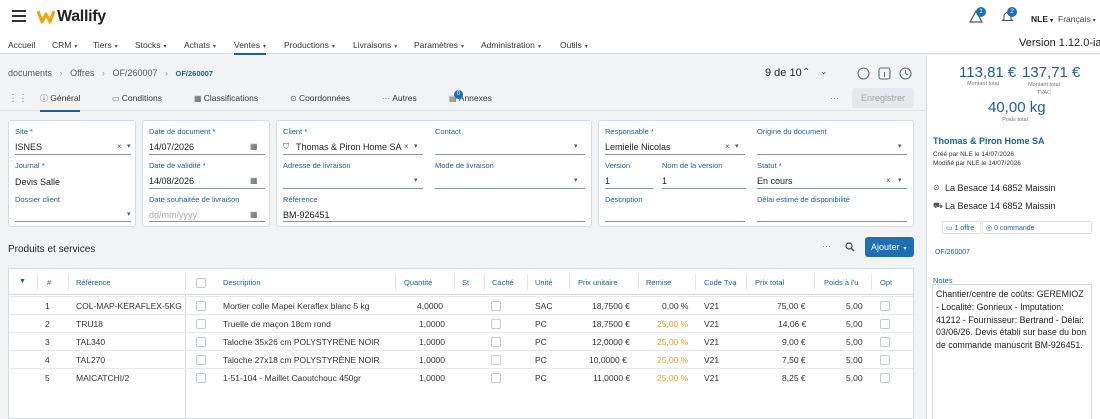  Describe the element at coordinates (105, 45) in the screenshot. I see `menu-tiers: Tiers ▾` at that location.